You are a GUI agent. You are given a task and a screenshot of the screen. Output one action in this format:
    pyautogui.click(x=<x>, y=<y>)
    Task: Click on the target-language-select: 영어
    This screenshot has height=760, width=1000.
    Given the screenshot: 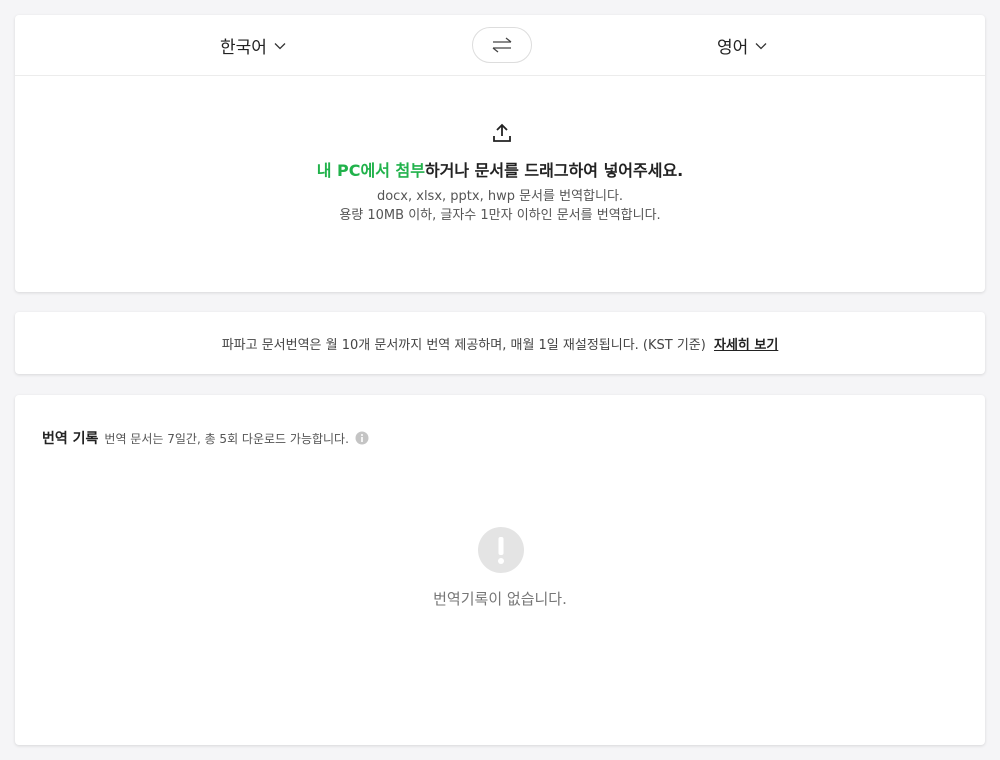 What is the action you would take?
    pyautogui.click(x=742, y=45)
    